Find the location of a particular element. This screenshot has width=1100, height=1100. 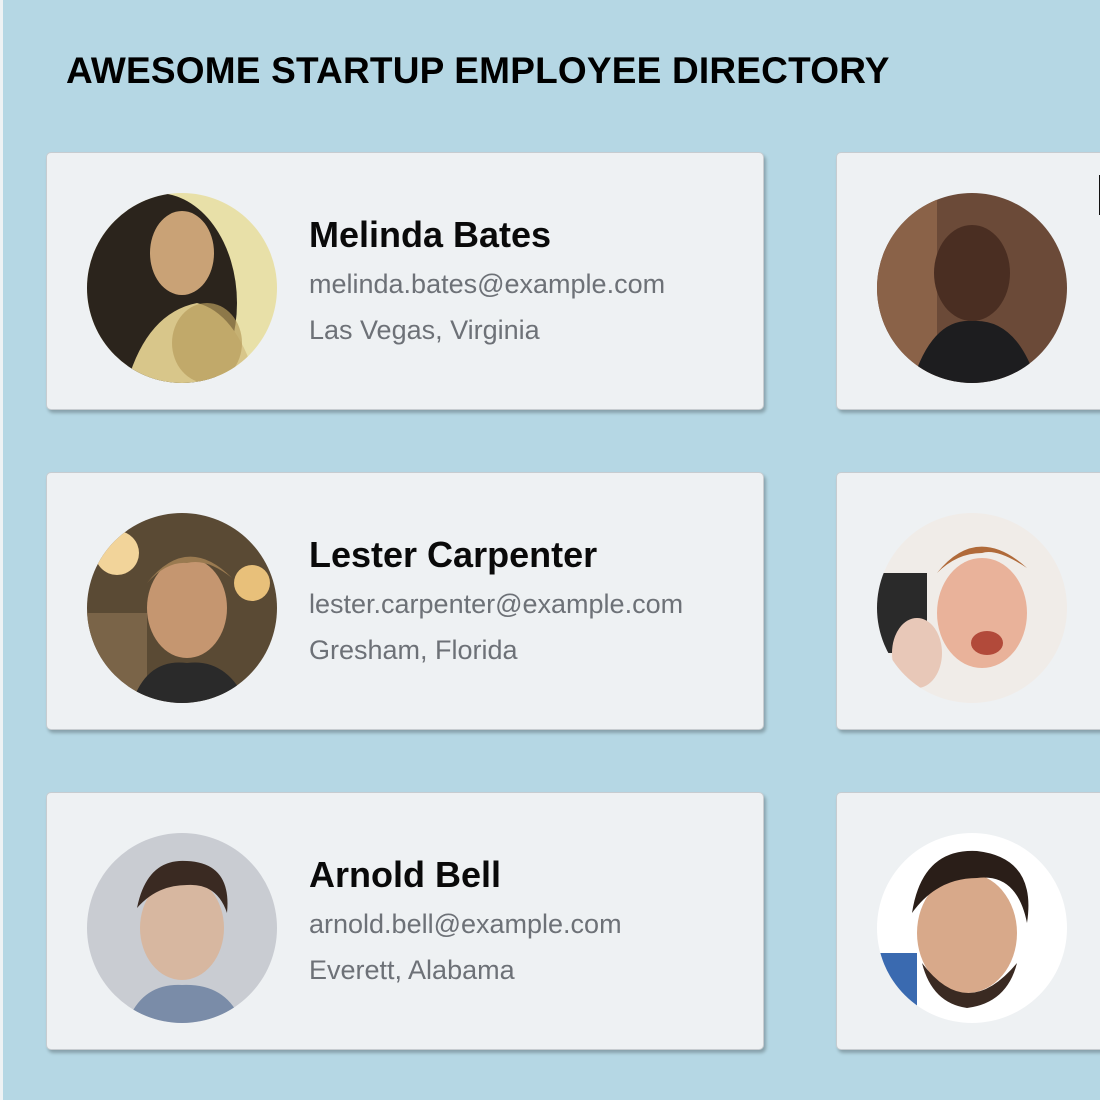

window-edge is located at coordinates (1, 550).